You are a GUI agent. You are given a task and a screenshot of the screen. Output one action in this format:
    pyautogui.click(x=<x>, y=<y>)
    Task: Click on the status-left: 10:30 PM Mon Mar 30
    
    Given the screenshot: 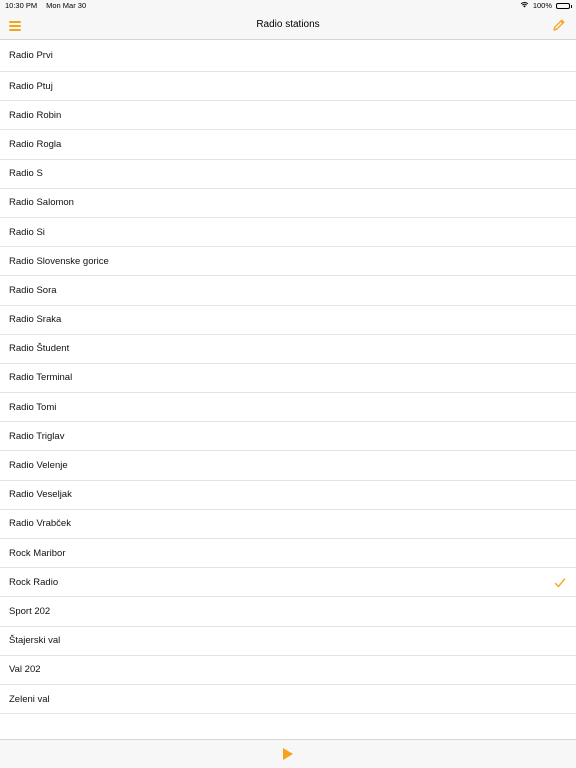 What is the action you would take?
    pyautogui.click(x=45, y=5)
    